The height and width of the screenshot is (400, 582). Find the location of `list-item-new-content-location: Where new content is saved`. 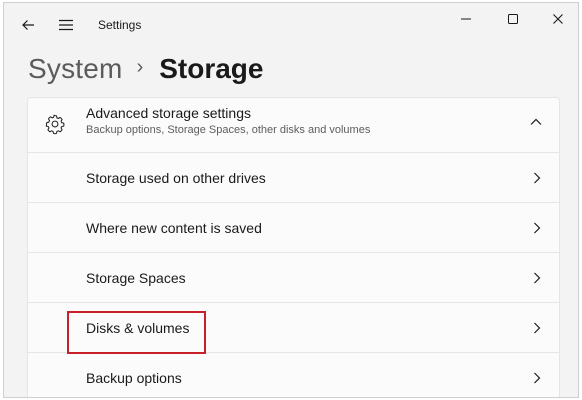

list-item-new-content-location: Where new content is saved is located at coordinates (293, 228).